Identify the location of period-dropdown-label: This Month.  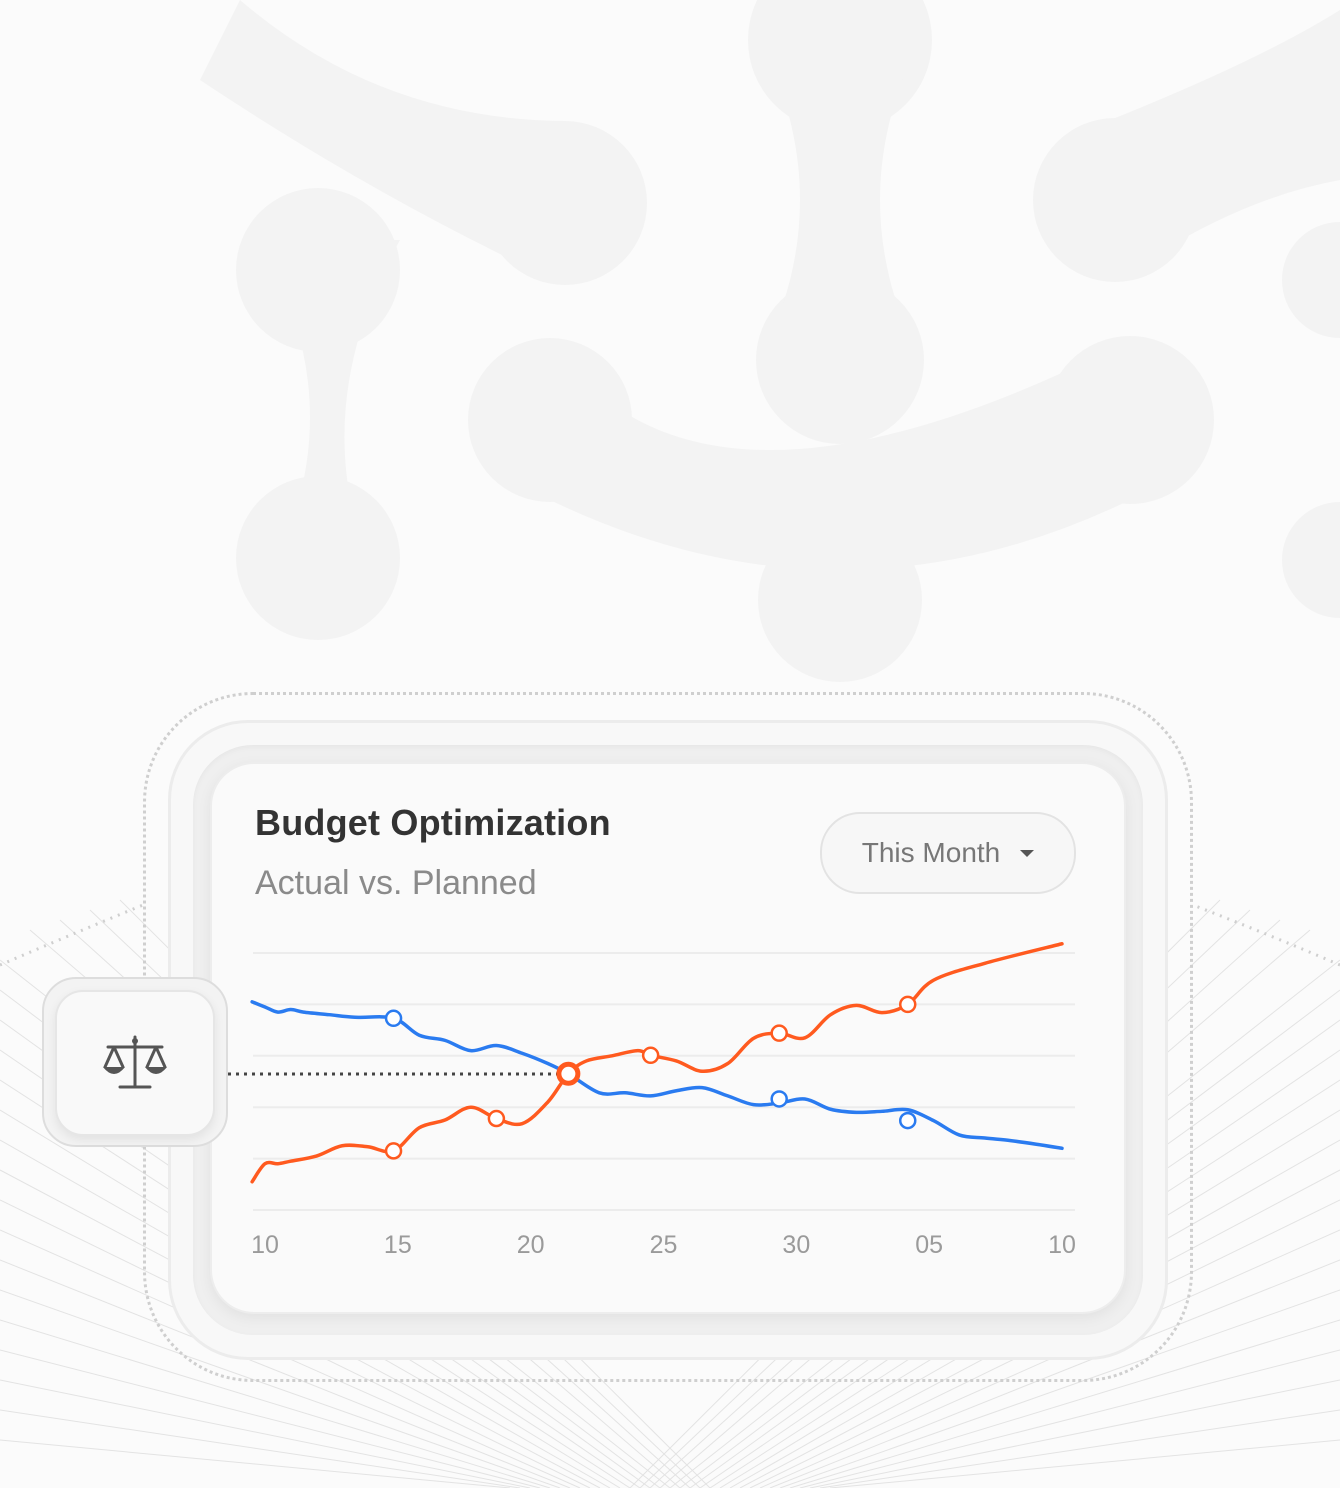
(931, 852).